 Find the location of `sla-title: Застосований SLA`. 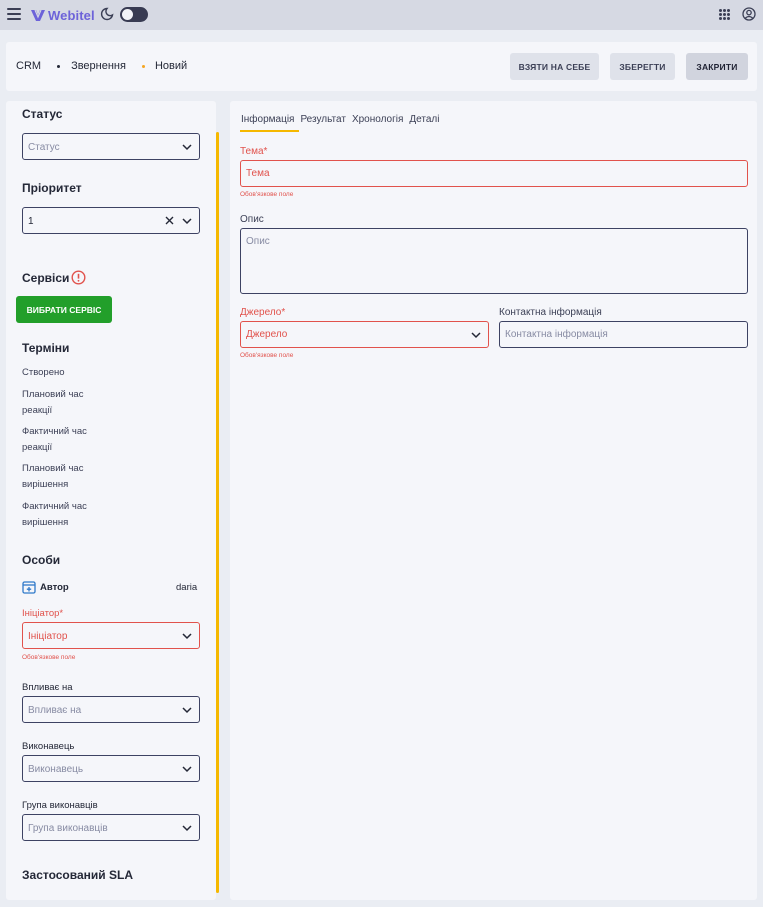

sla-title: Застосований SLA is located at coordinates (77, 875).